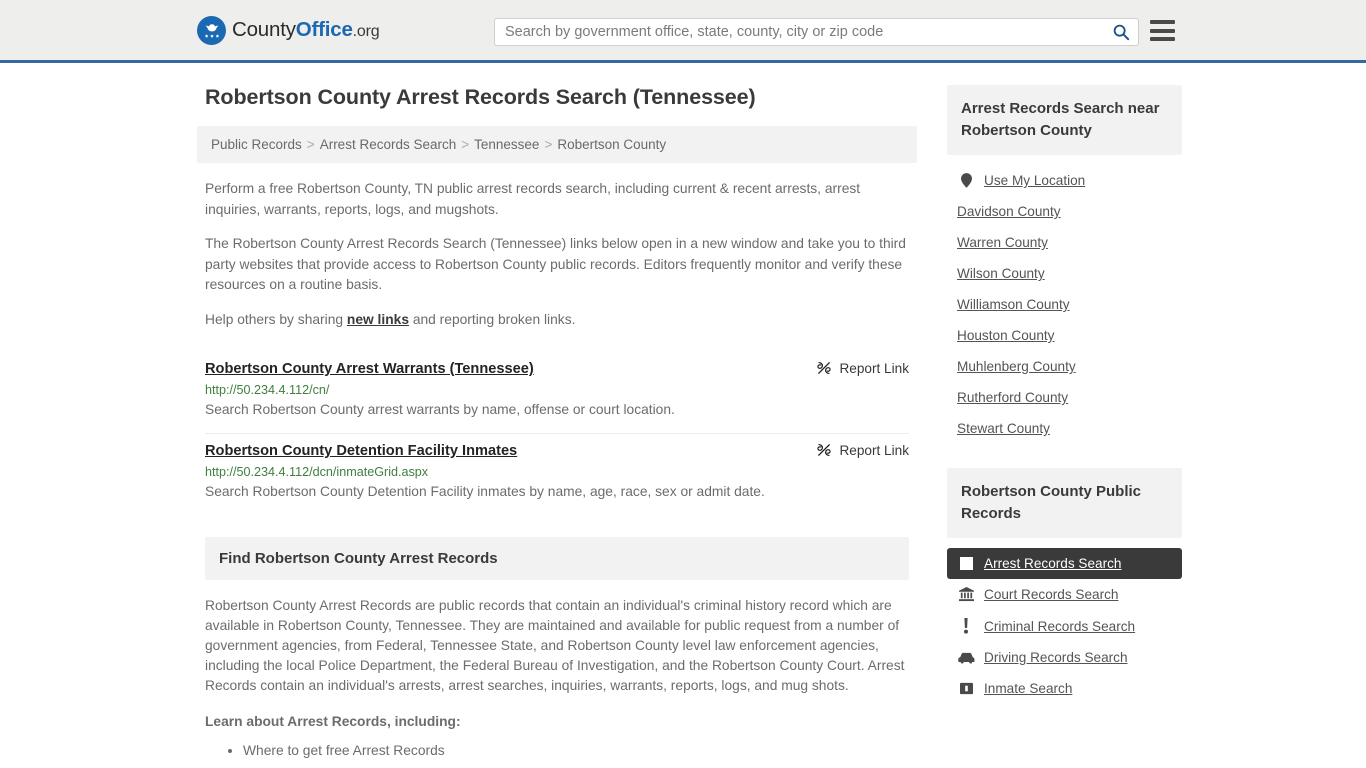 The height and width of the screenshot is (768, 1366). I want to click on logo-wordmark: CountyOffice.org, so click(306, 30).